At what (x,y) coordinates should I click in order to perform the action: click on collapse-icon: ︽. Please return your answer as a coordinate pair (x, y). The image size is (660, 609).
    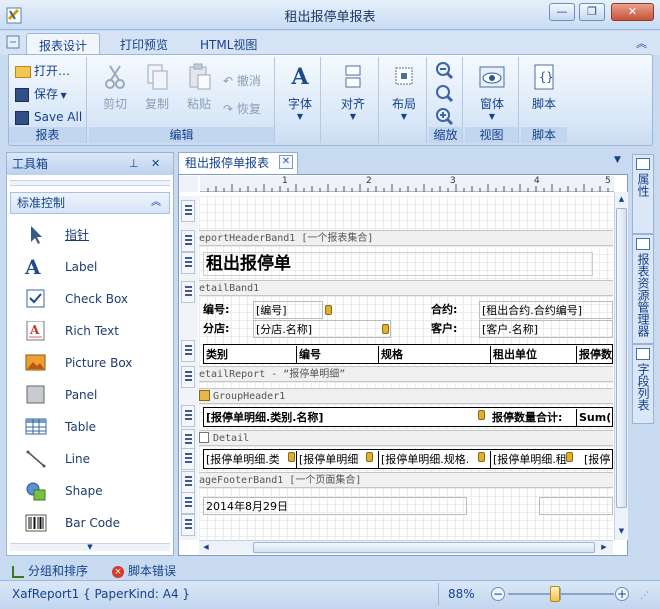
    Looking at the image, I should click on (156, 203).